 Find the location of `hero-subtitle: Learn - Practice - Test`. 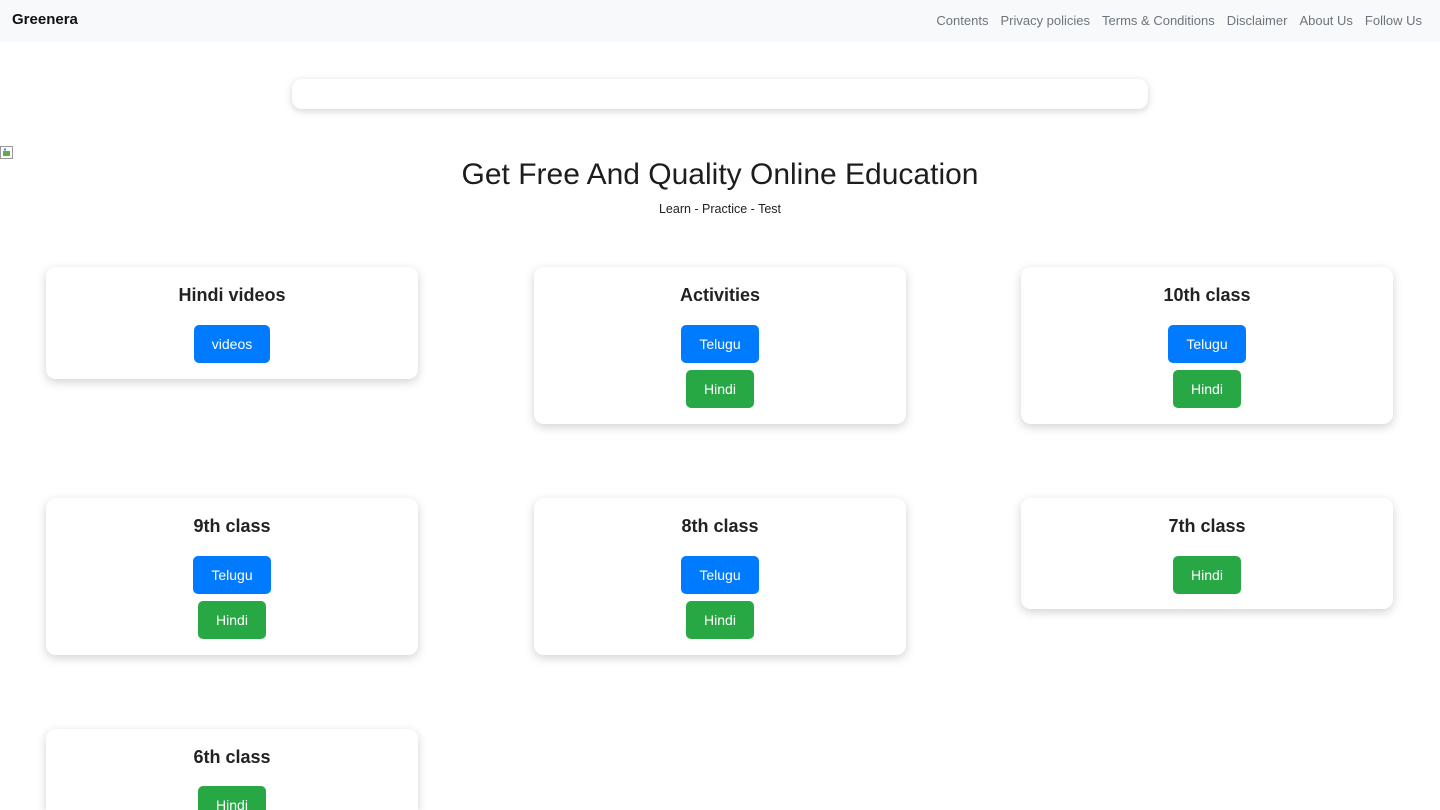

hero-subtitle: Learn - Practice - Test is located at coordinates (720, 209).